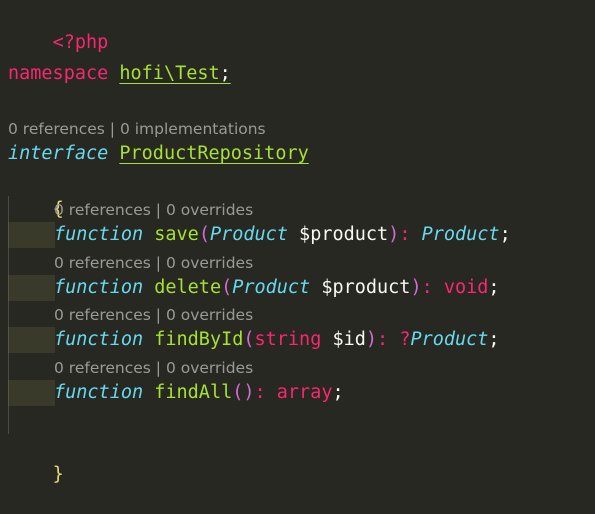  I want to click on code-line-interface: interface ProductRepository, so click(158, 154).